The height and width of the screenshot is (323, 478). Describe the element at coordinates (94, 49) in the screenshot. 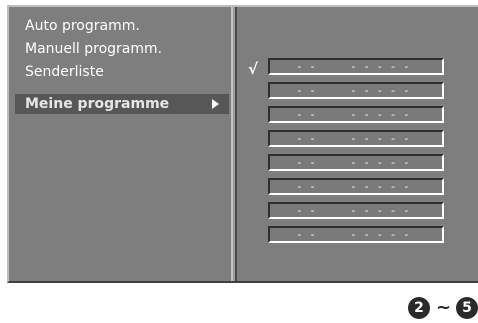

I see `menu-item-label: Manuell programm.` at that location.